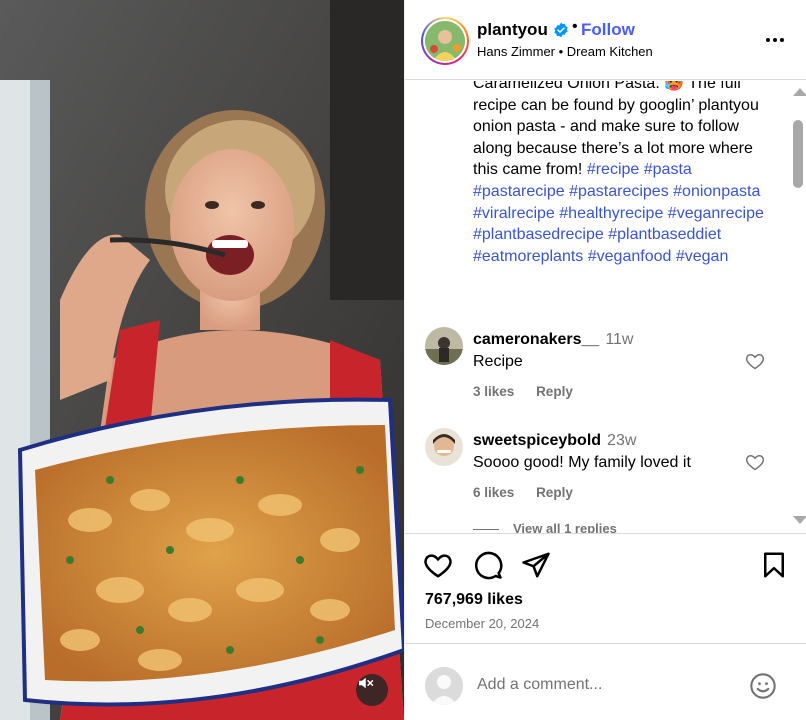 Image resolution: width=806 pixels, height=720 pixels. What do you see at coordinates (799, 92) in the screenshot?
I see `scroll-up-arrow-icon` at bounding box center [799, 92].